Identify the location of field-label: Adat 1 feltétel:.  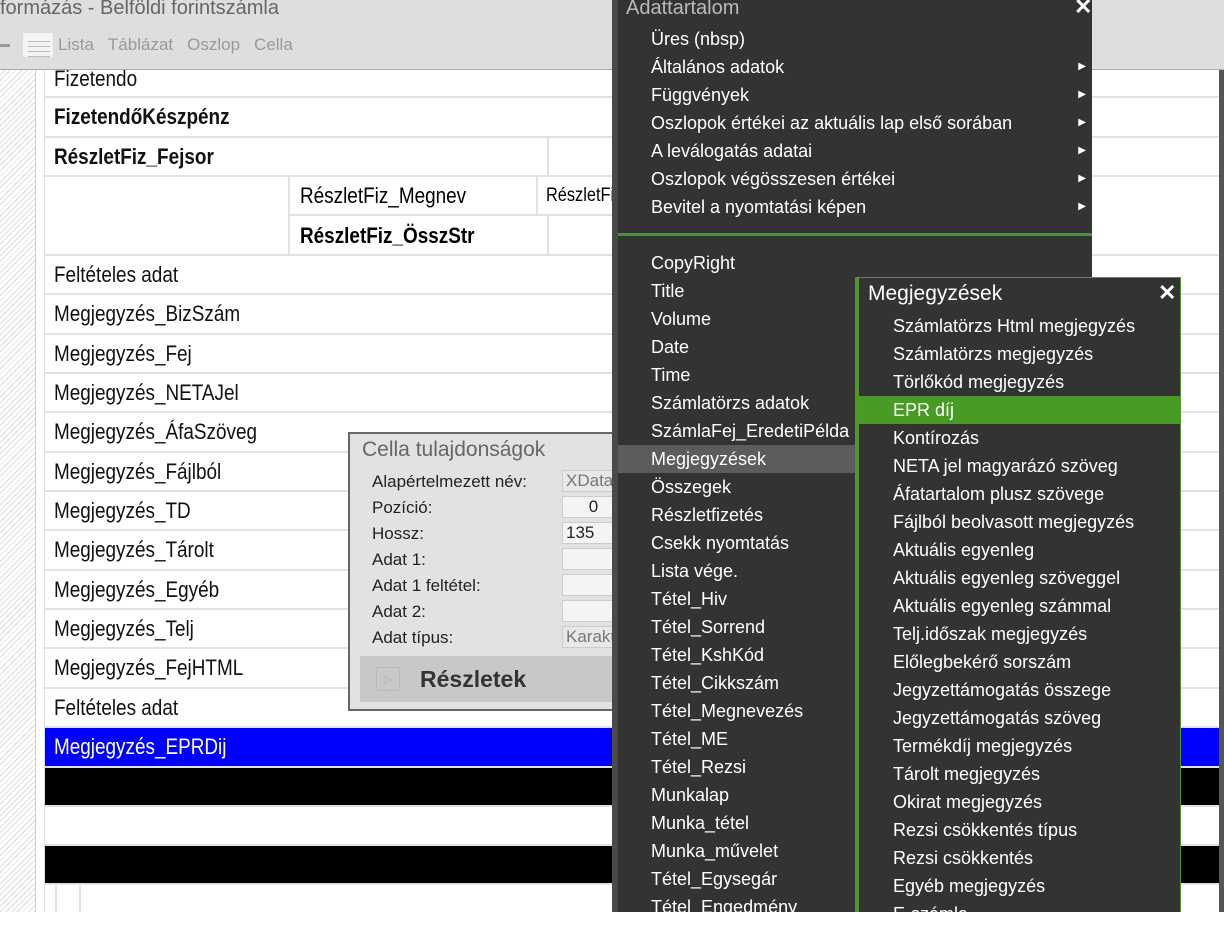
(426, 585).